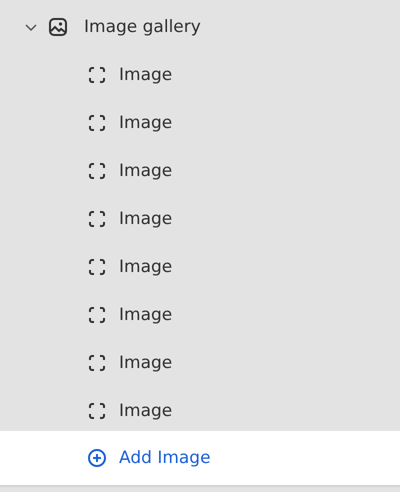 The image size is (400, 492). I want to click on plus-circle-icon, so click(97, 458).